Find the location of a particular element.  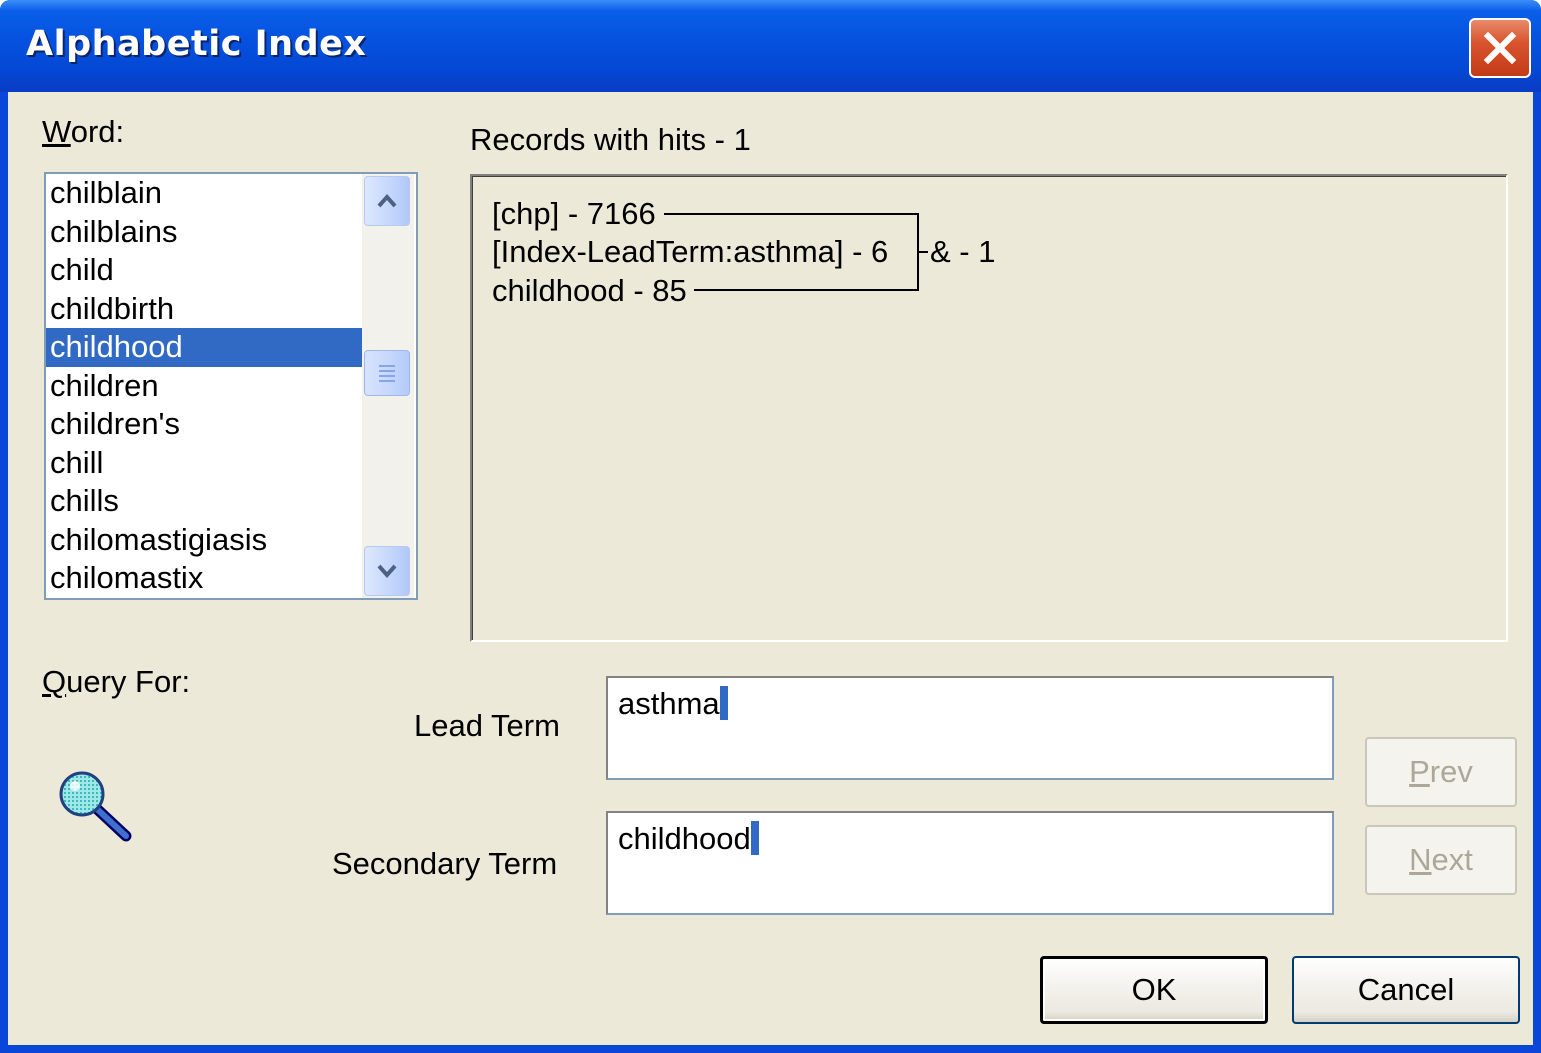

close-button is located at coordinates (1500, 48).